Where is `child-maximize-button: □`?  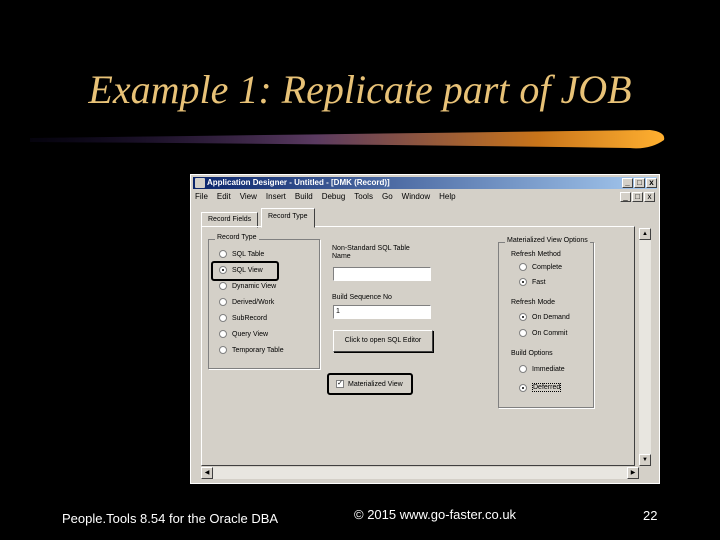 child-maximize-button: □ is located at coordinates (637, 197).